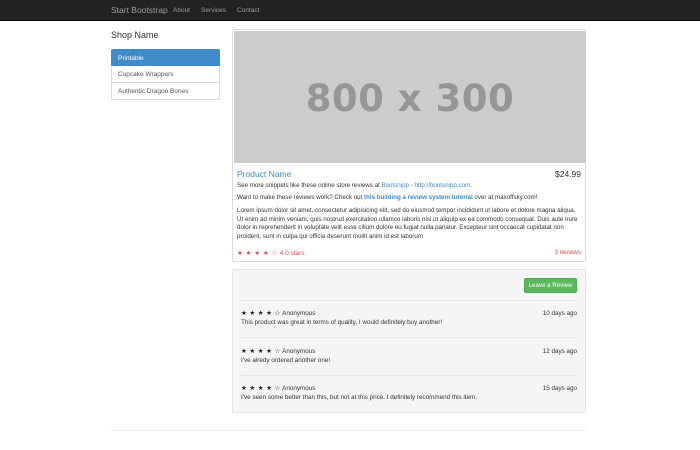  I want to click on product-image-text: 800 x 300, so click(410, 98).